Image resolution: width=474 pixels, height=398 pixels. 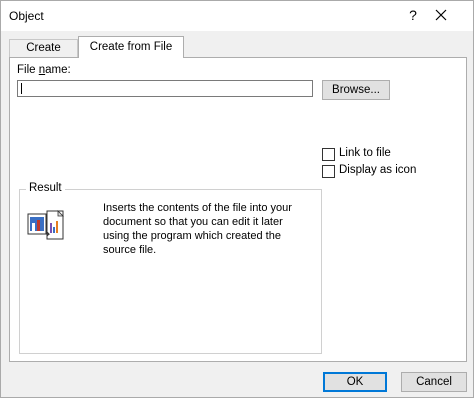 I want to click on ok-button: OK, so click(x=355, y=382).